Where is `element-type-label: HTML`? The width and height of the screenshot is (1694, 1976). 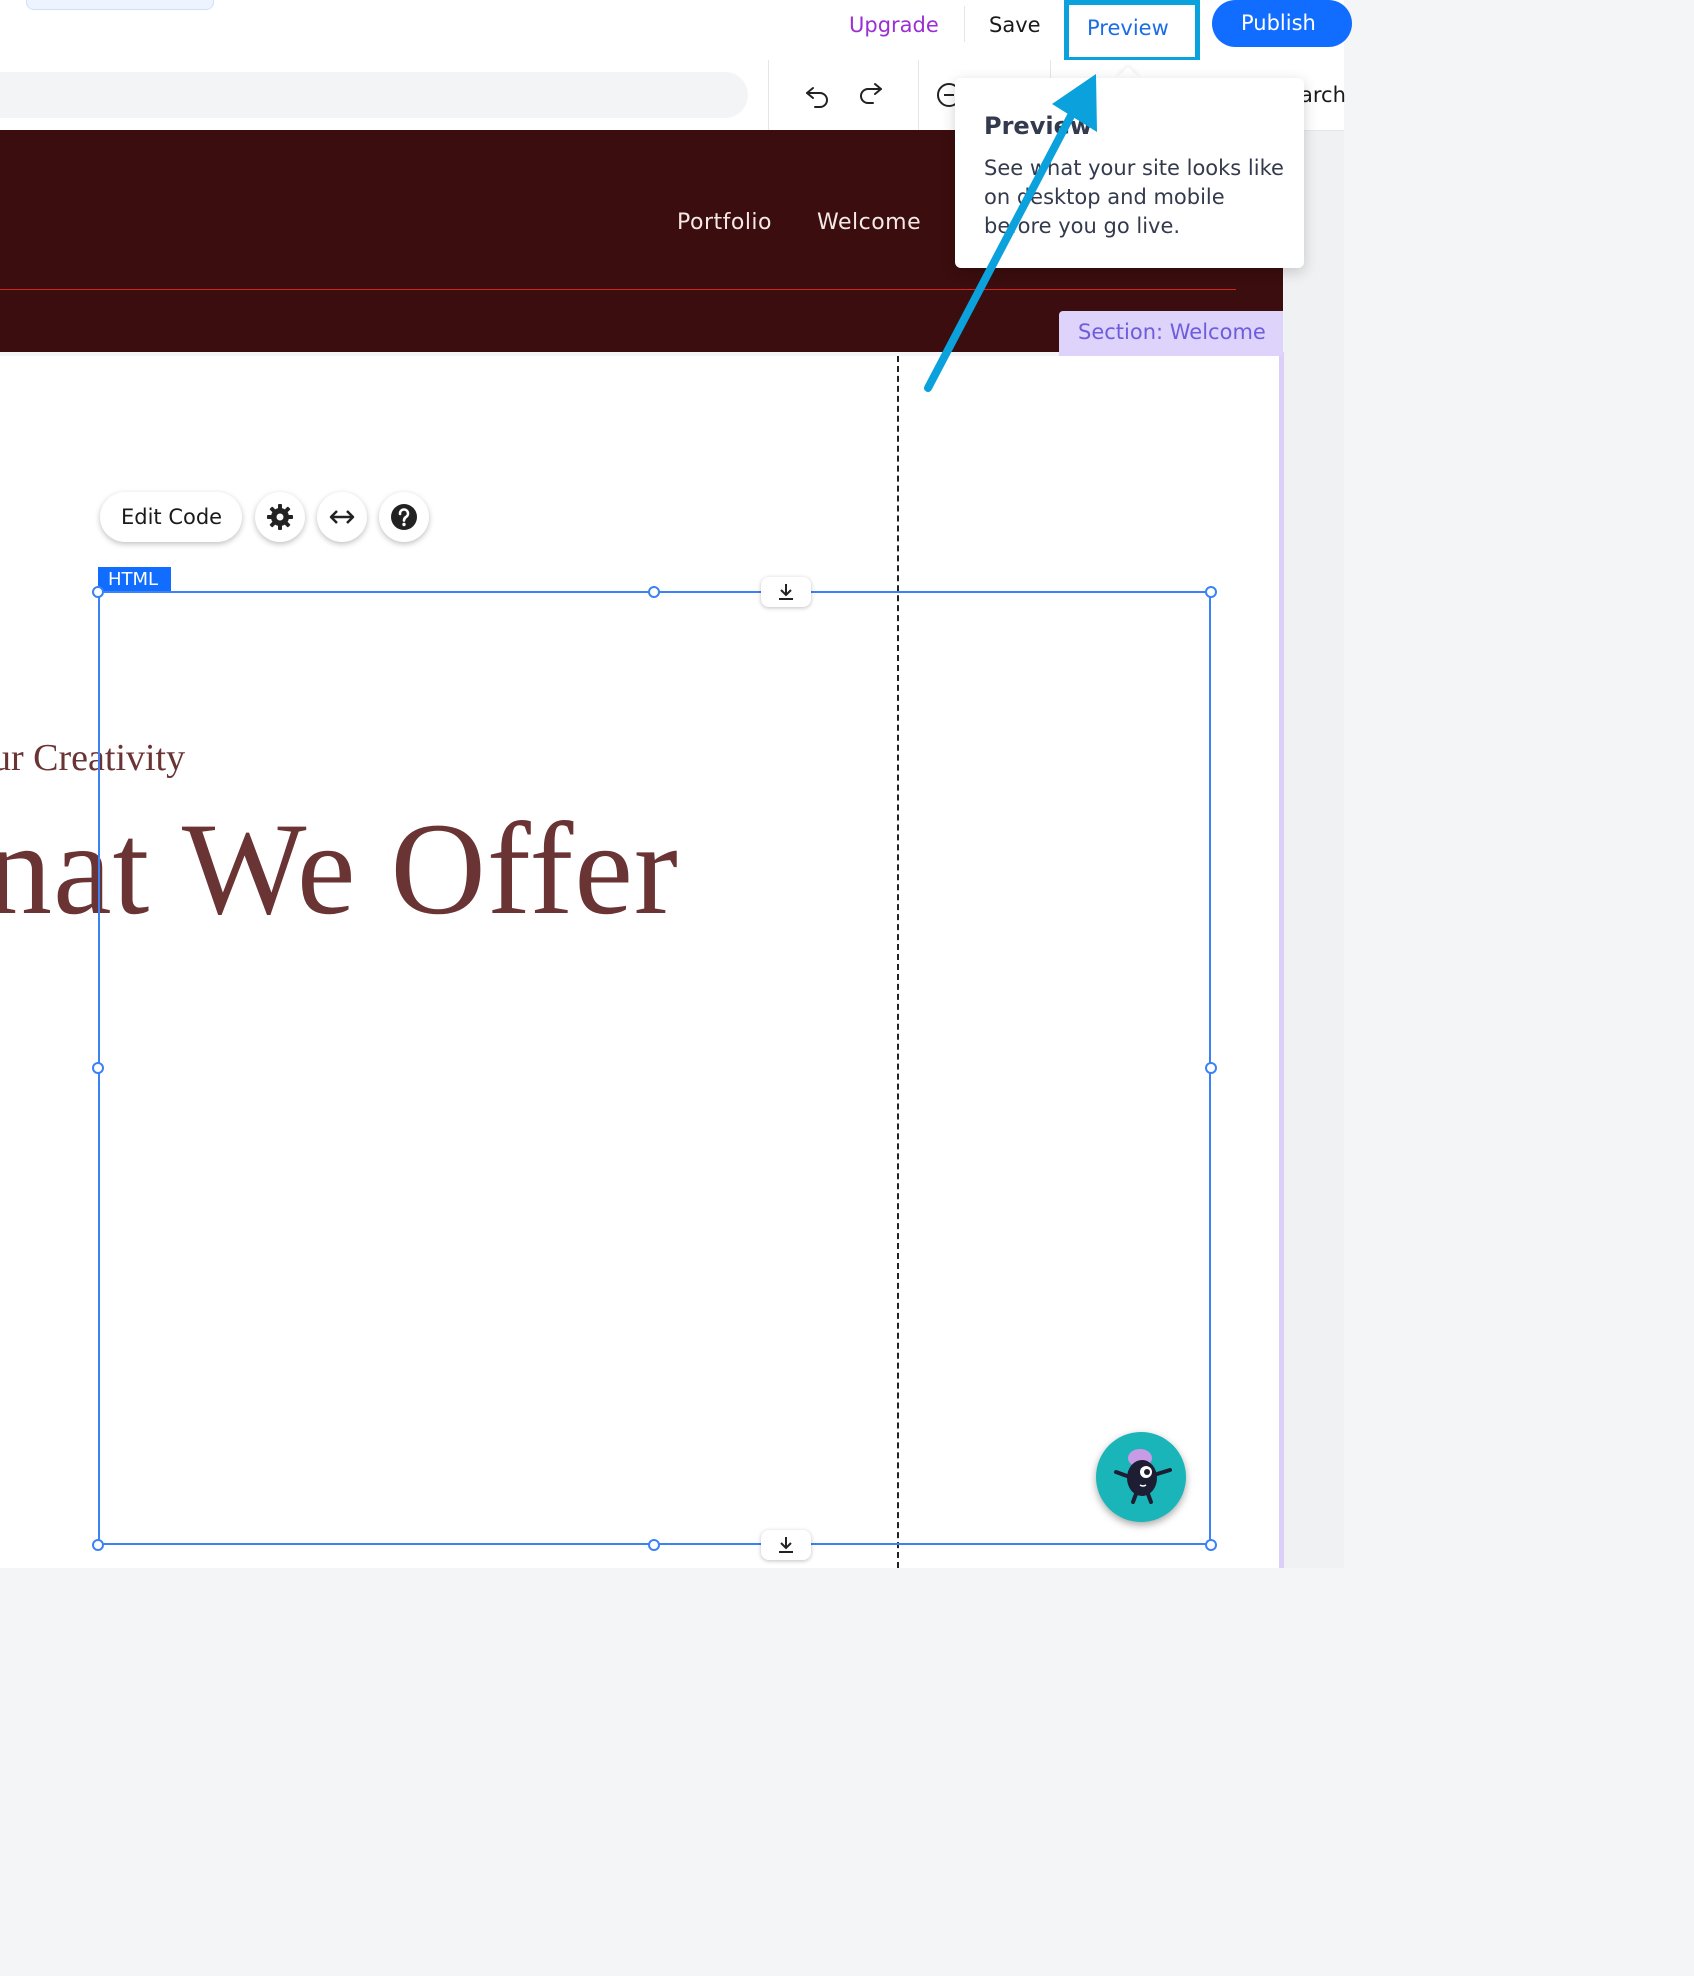
element-type-label: HTML is located at coordinates (134, 579).